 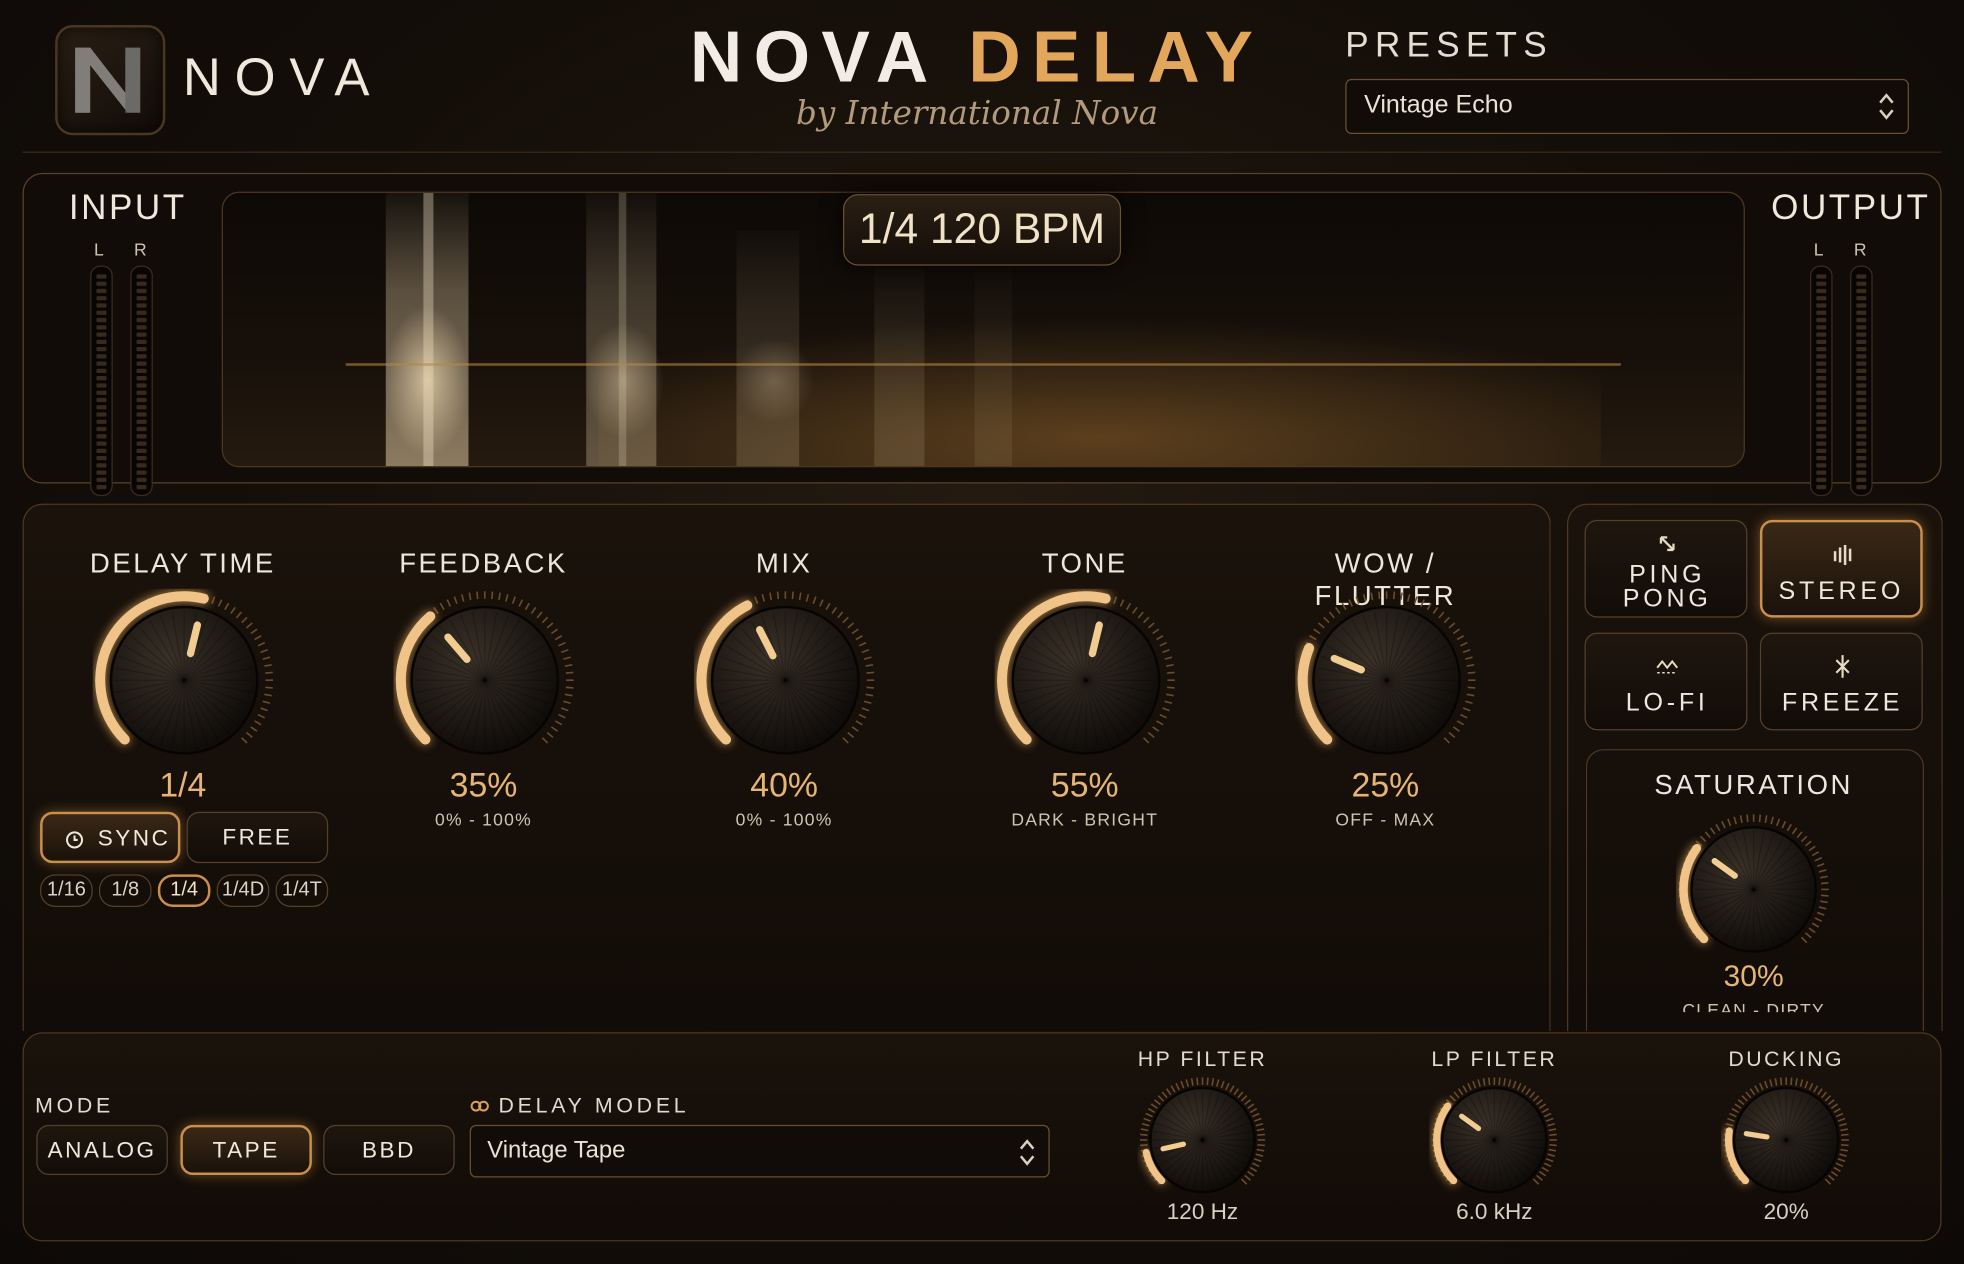 I want to click on lp-filter-knob, so click(x=1494, y=1143).